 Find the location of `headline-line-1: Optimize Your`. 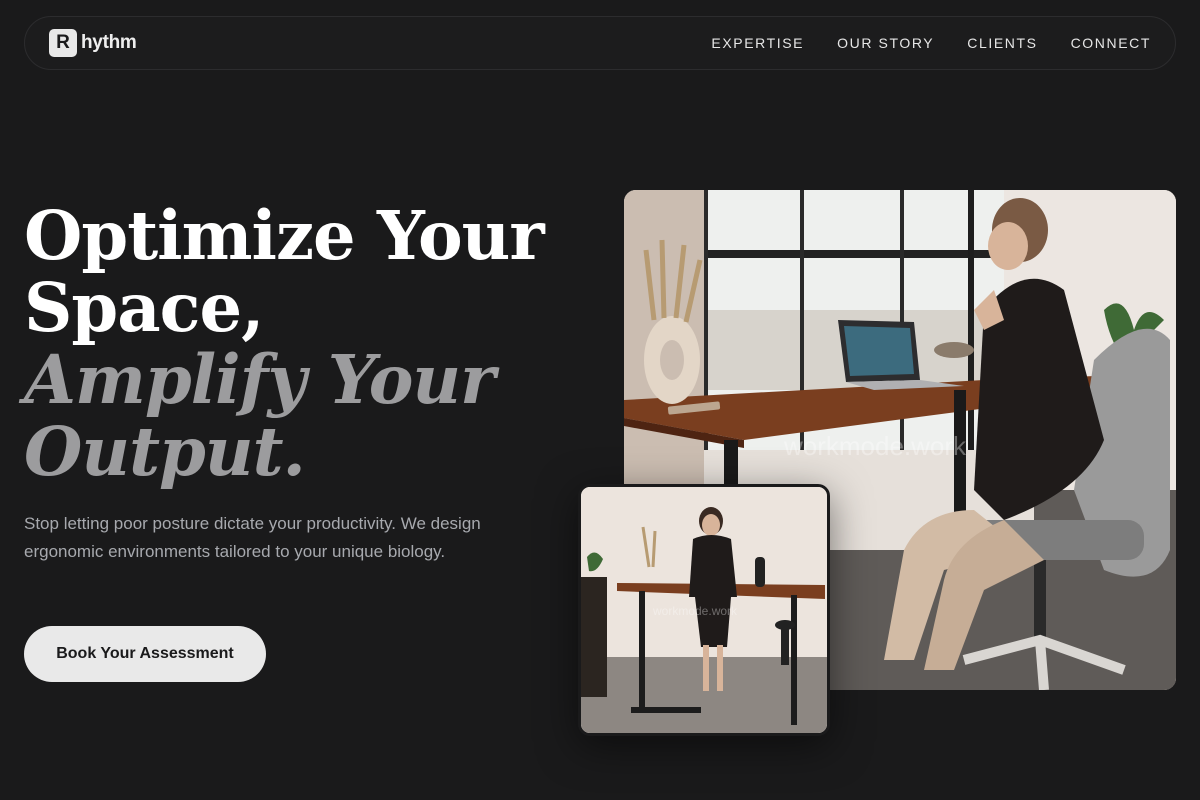

headline-line-1: Optimize Your is located at coordinates (284, 235).